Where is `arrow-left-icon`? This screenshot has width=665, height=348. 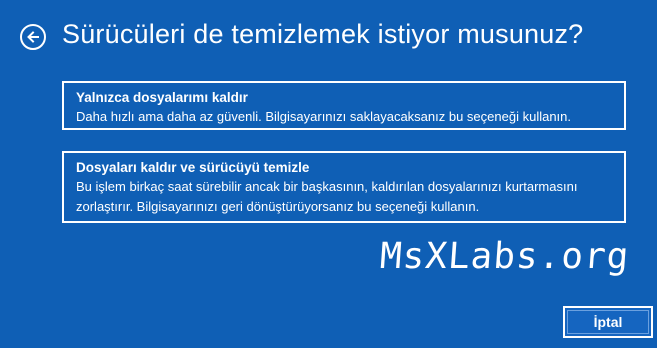
arrow-left-icon is located at coordinates (33, 37).